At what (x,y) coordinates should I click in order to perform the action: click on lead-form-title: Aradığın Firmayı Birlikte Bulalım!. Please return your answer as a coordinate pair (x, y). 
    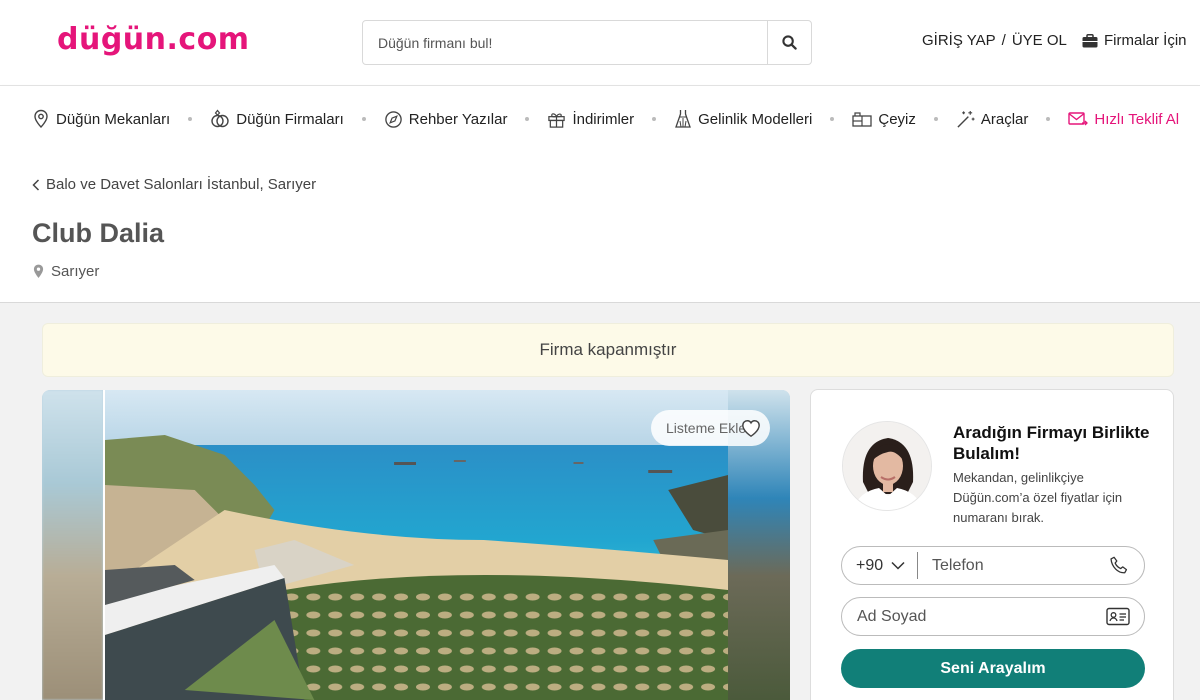
    Looking at the image, I should click on (1051, 443).